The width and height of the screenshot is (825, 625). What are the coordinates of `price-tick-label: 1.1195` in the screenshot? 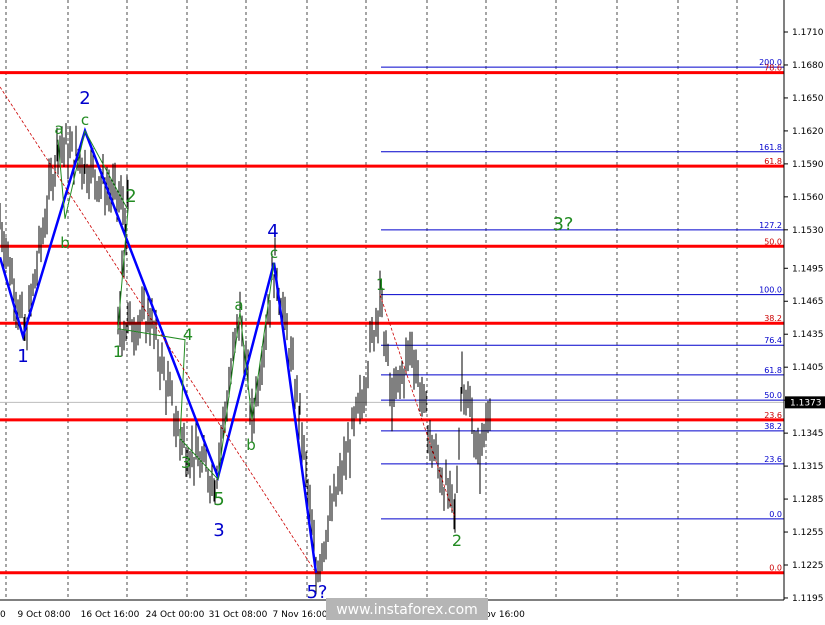 It's located at (808, 599).